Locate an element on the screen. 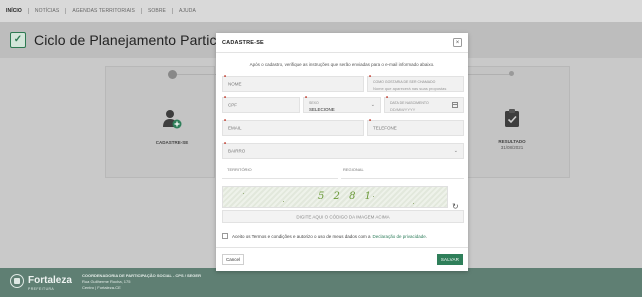  nav-item-sobre: SOBRE is located at coordinates (157, 11).